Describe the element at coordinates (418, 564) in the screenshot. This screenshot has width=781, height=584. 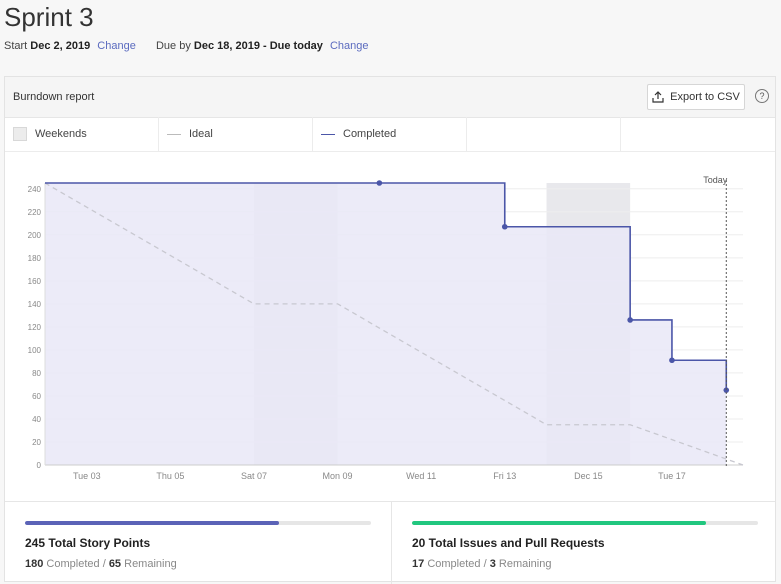
I see `issues-completed: 17` at that location.